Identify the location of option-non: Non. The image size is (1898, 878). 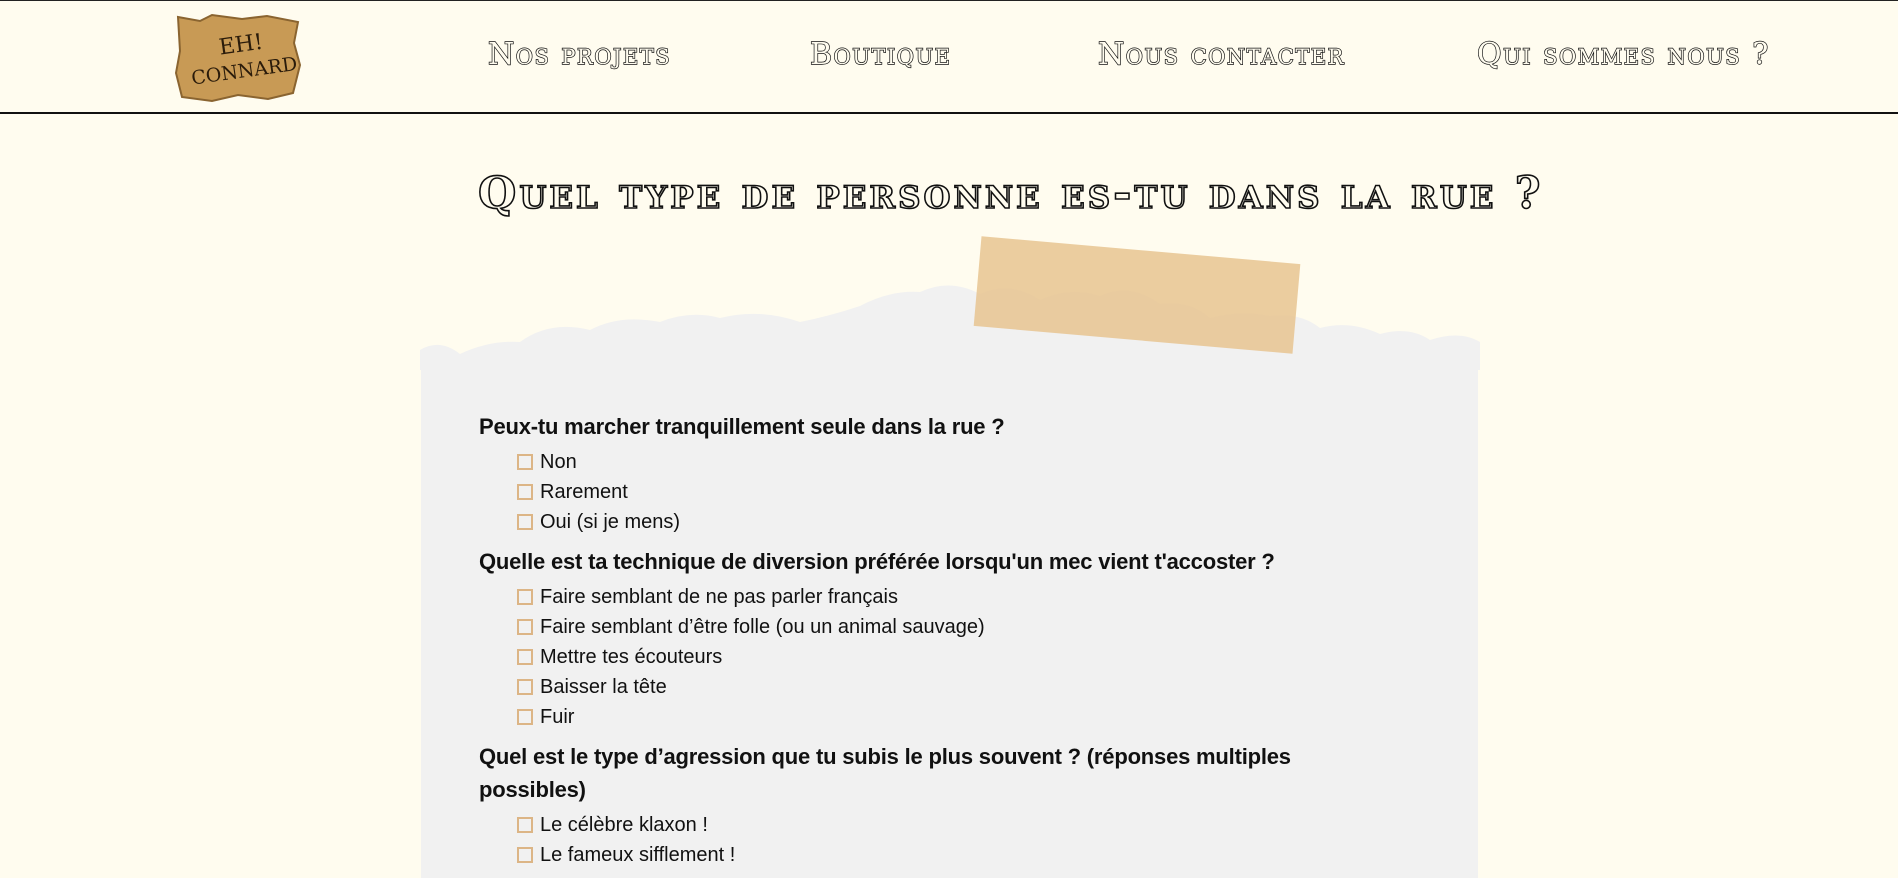
(948, 462).